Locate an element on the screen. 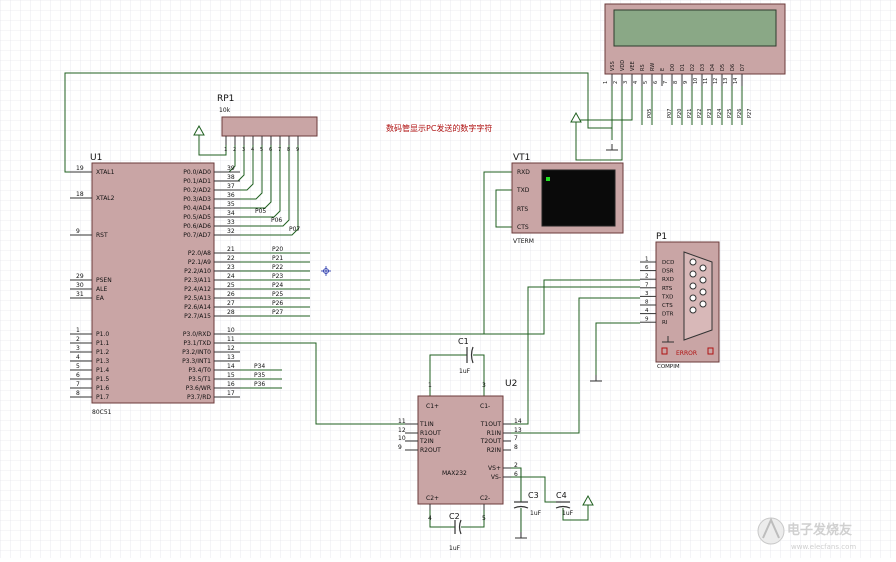 The image size is (896, 562). lcd-pin-number: 5 is located at coordinates (646, 82).